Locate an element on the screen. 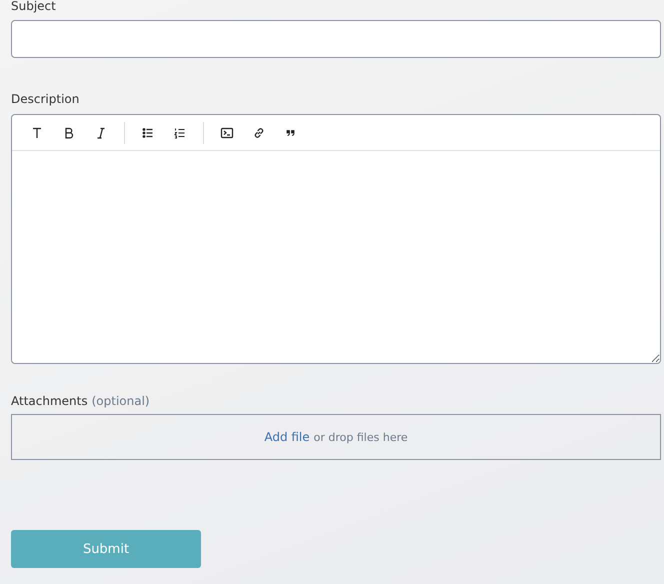 This screenshot has height=584, width=664. link-icon is located at coordinates (259, 133).